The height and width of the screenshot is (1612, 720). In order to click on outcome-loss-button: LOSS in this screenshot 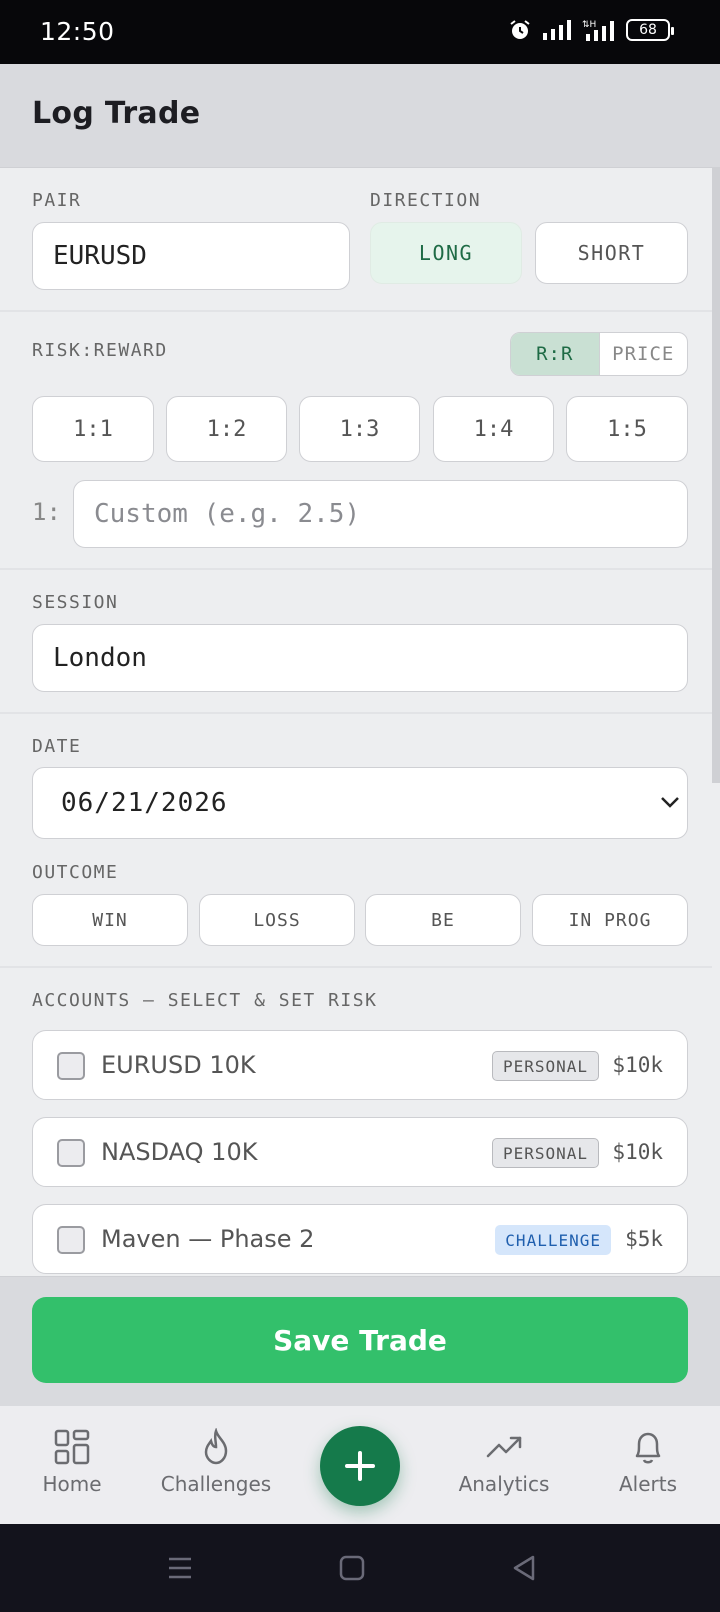, I will do `click(277, 920)`.